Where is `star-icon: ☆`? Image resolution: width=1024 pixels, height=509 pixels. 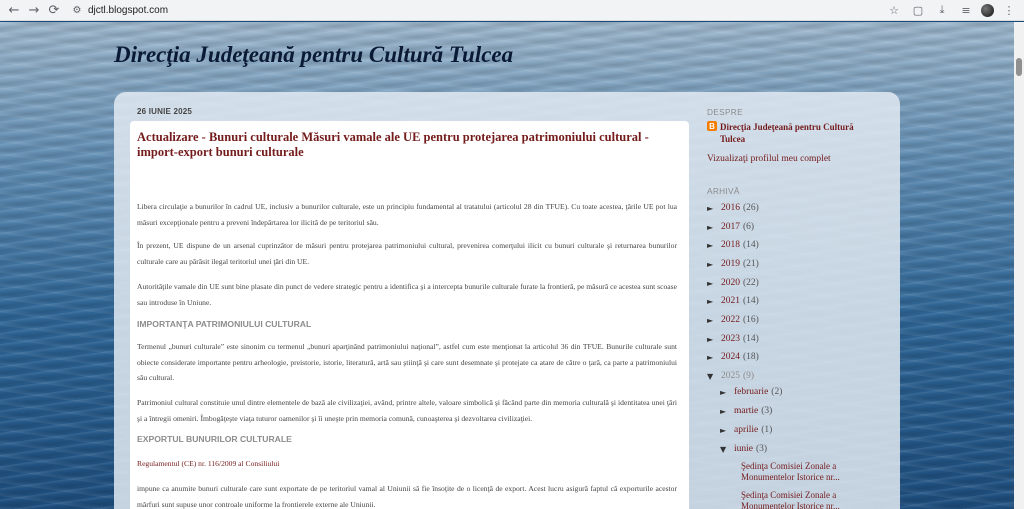 star-icon: ☆ is located at coordinates (894, 10).